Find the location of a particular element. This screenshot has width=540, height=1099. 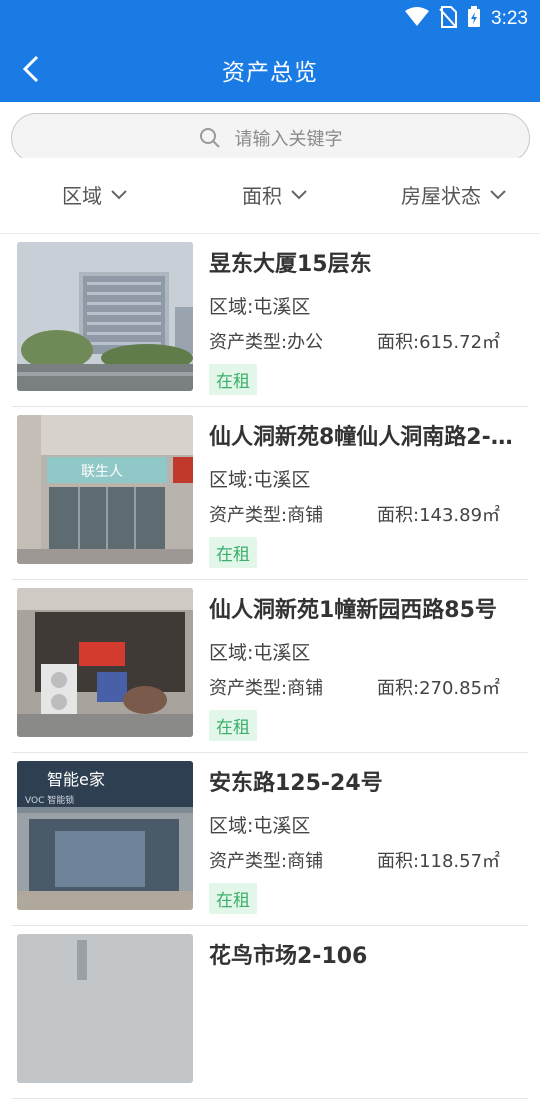

filter-label: 面积 is located at coordinates (262, 196).